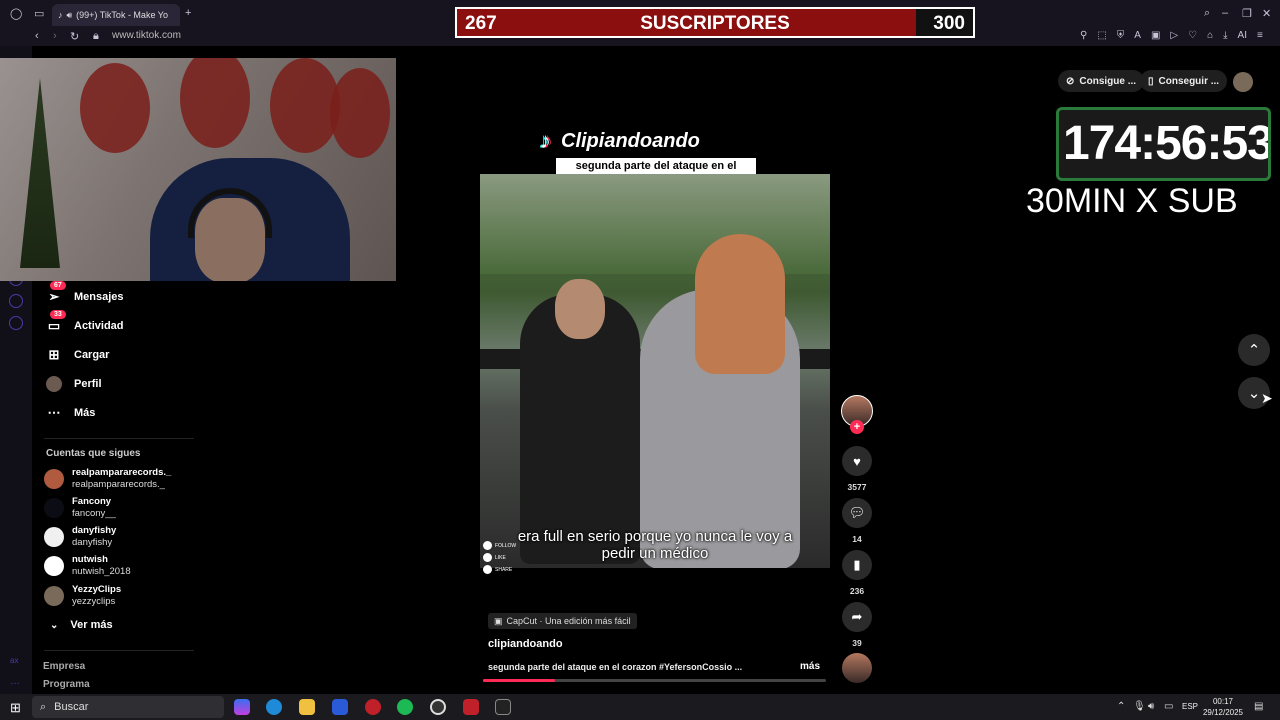 The width and height of the screenshot is (1280, 720). Describe the element at coordinates (857, 487) in the screenshot. I see `like-count: 3577` at that location.